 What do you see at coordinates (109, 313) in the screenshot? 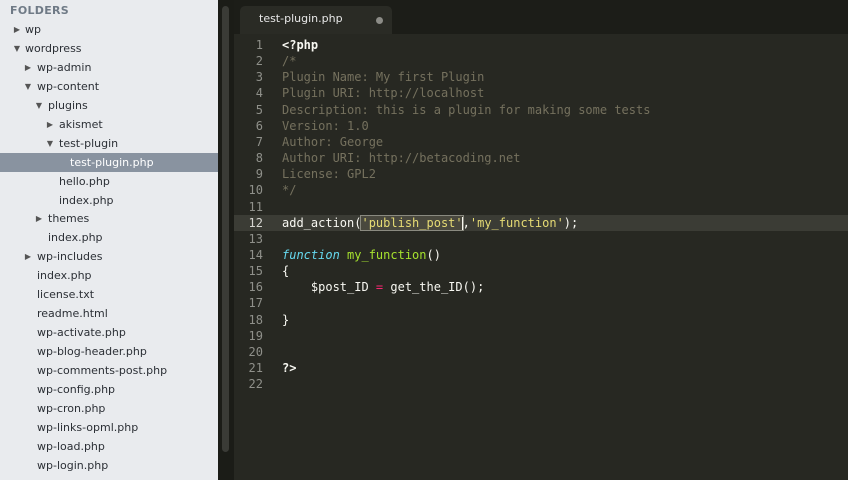
I see `sidebar-file-readme.html: readme.html` at bounding box center [109, 313].